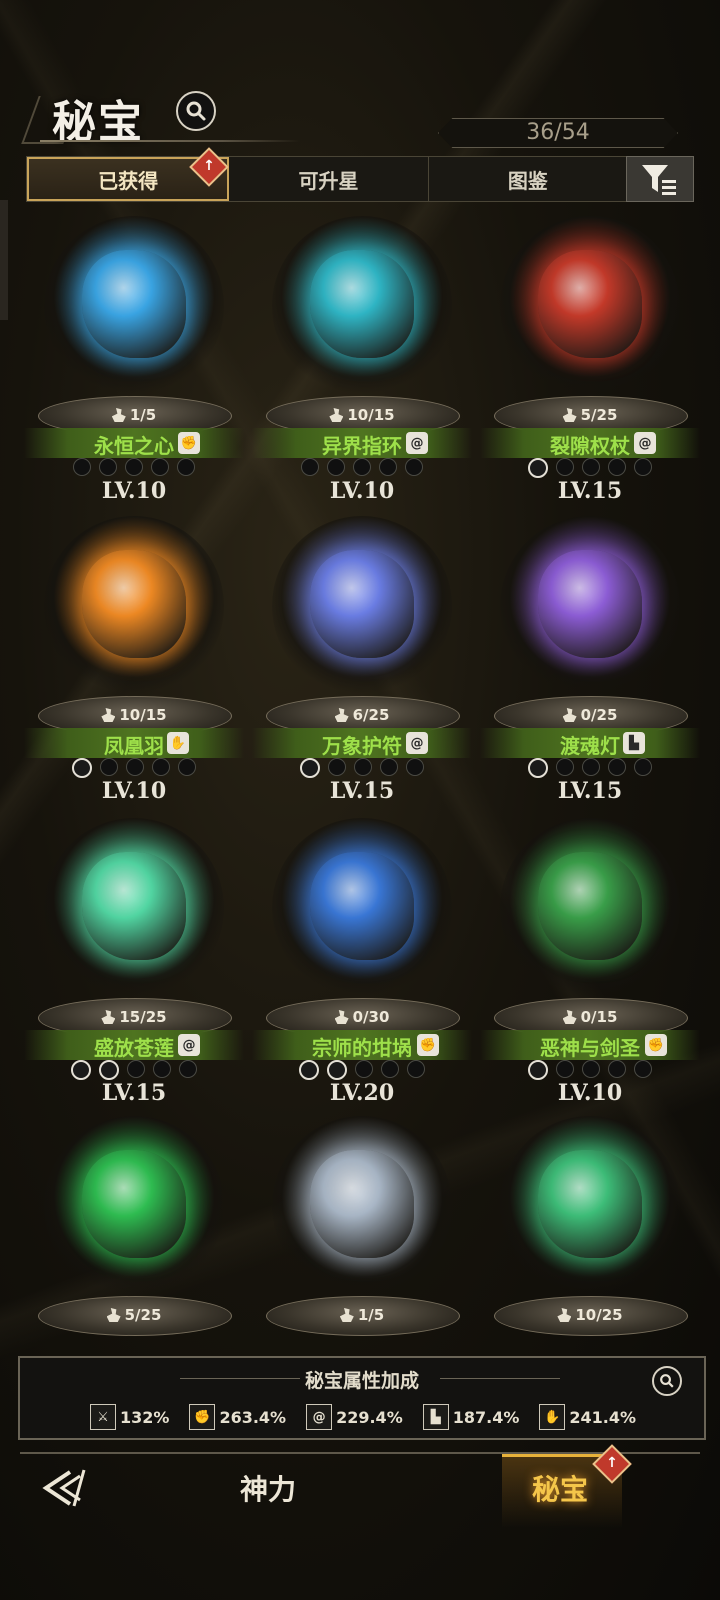 This screenshot has width=720, height=1600. I want to click on treasure-card: 1/5 永恒之心 ✊ LV.10, so click(134, 360).